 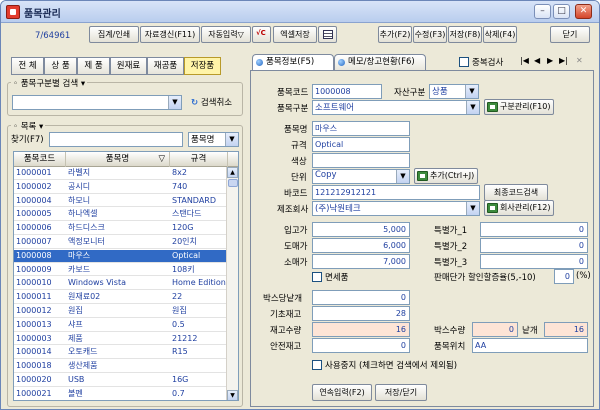 What do you see at coordinates (226, 34) in the screenshot?
I see `auto-input-button: 자동입력▽` at bounding box center [226, 34].